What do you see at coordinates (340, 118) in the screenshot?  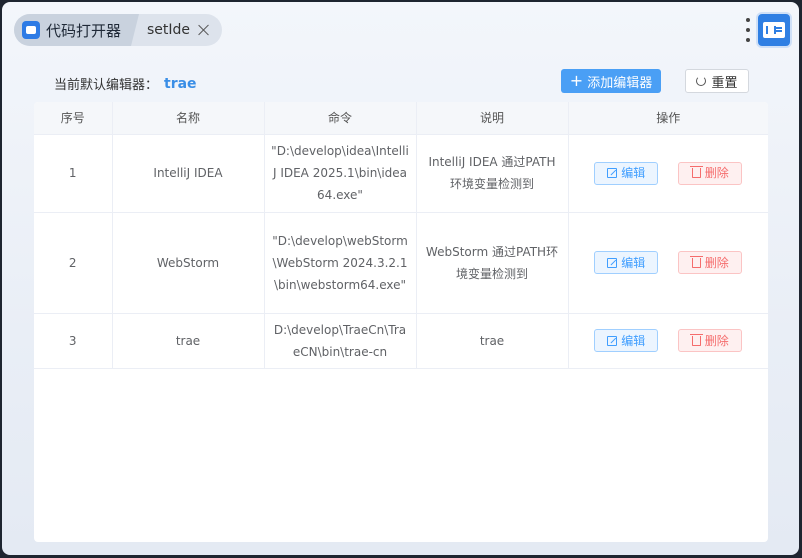 I see `column-header-command: 命令` at bounding box center [340, 118].